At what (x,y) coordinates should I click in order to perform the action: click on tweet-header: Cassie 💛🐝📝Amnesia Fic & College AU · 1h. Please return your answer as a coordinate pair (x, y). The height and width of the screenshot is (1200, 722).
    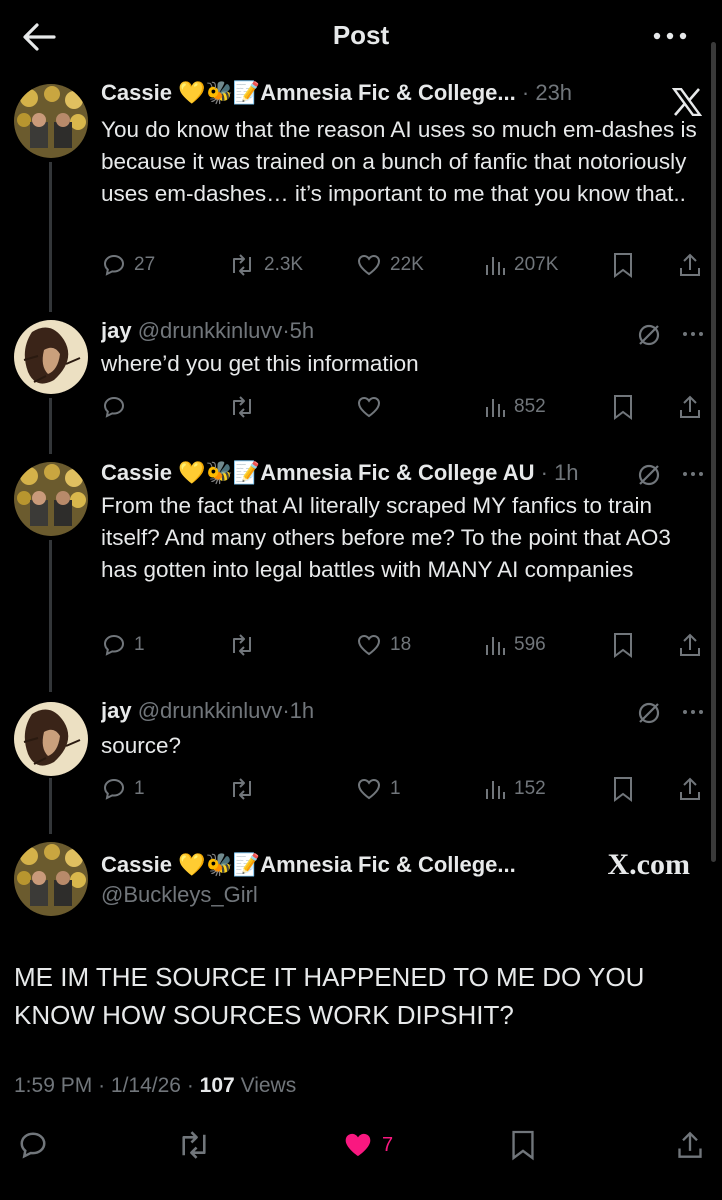
    Looking at the image, I should click on (371, 473).